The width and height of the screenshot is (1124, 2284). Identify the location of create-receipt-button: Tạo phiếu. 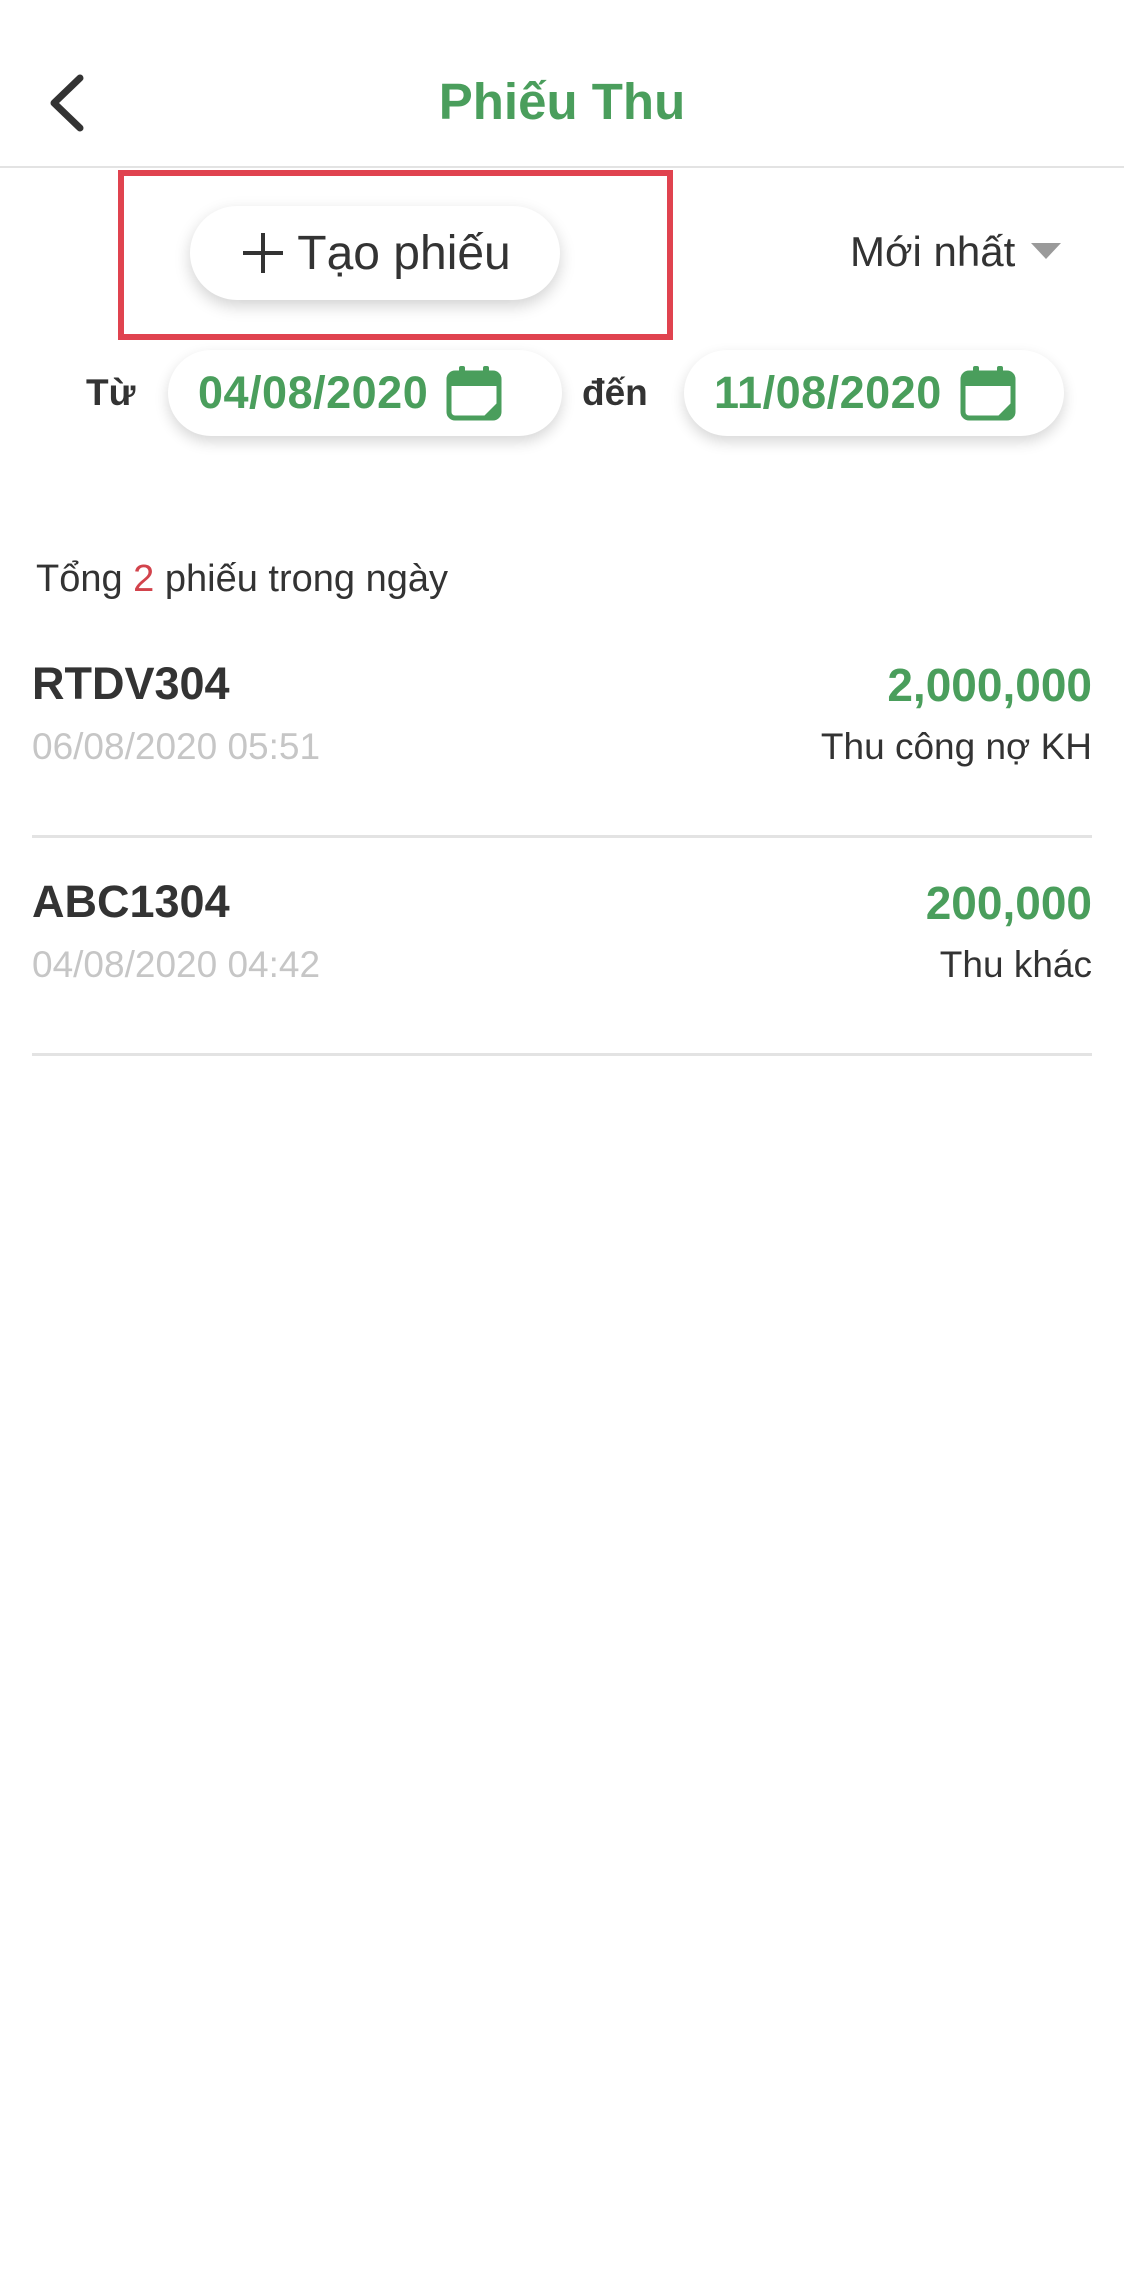
(375, 253).